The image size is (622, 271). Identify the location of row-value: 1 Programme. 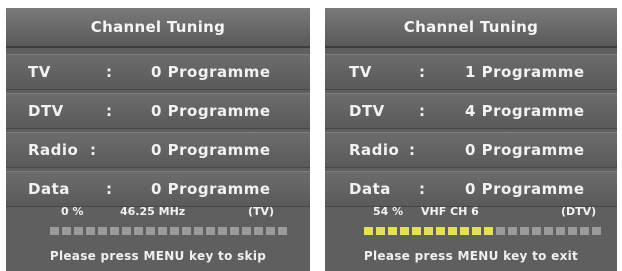
(525, 72).